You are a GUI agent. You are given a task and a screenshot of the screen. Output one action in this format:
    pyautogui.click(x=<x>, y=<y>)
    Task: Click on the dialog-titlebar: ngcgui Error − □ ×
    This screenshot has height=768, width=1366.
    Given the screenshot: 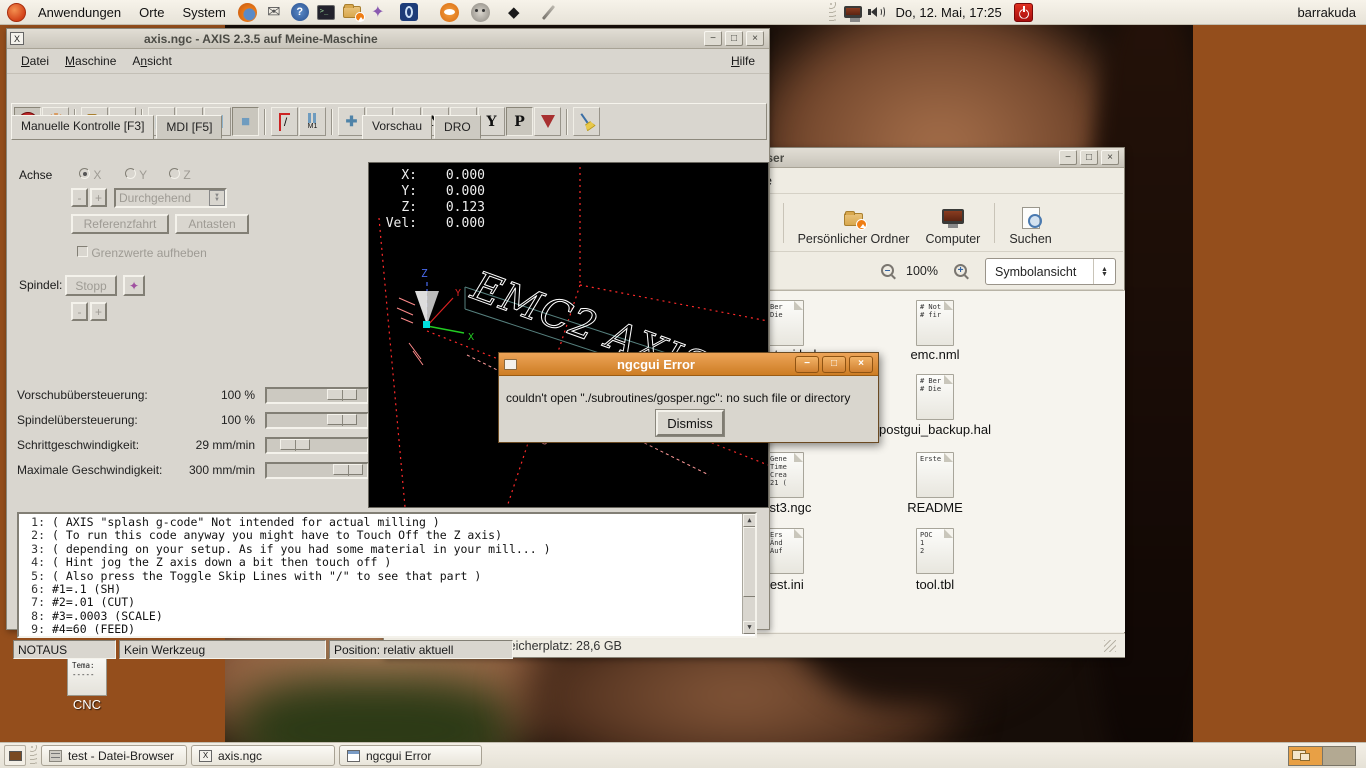 What is the action you would take?
    pyautogui.click(x=688, y=364)
    